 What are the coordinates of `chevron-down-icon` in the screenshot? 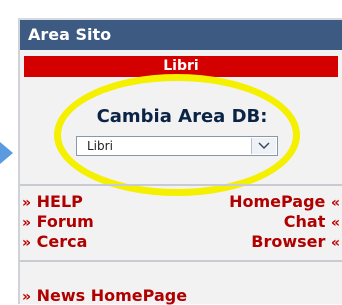 It's located at (263, 146).